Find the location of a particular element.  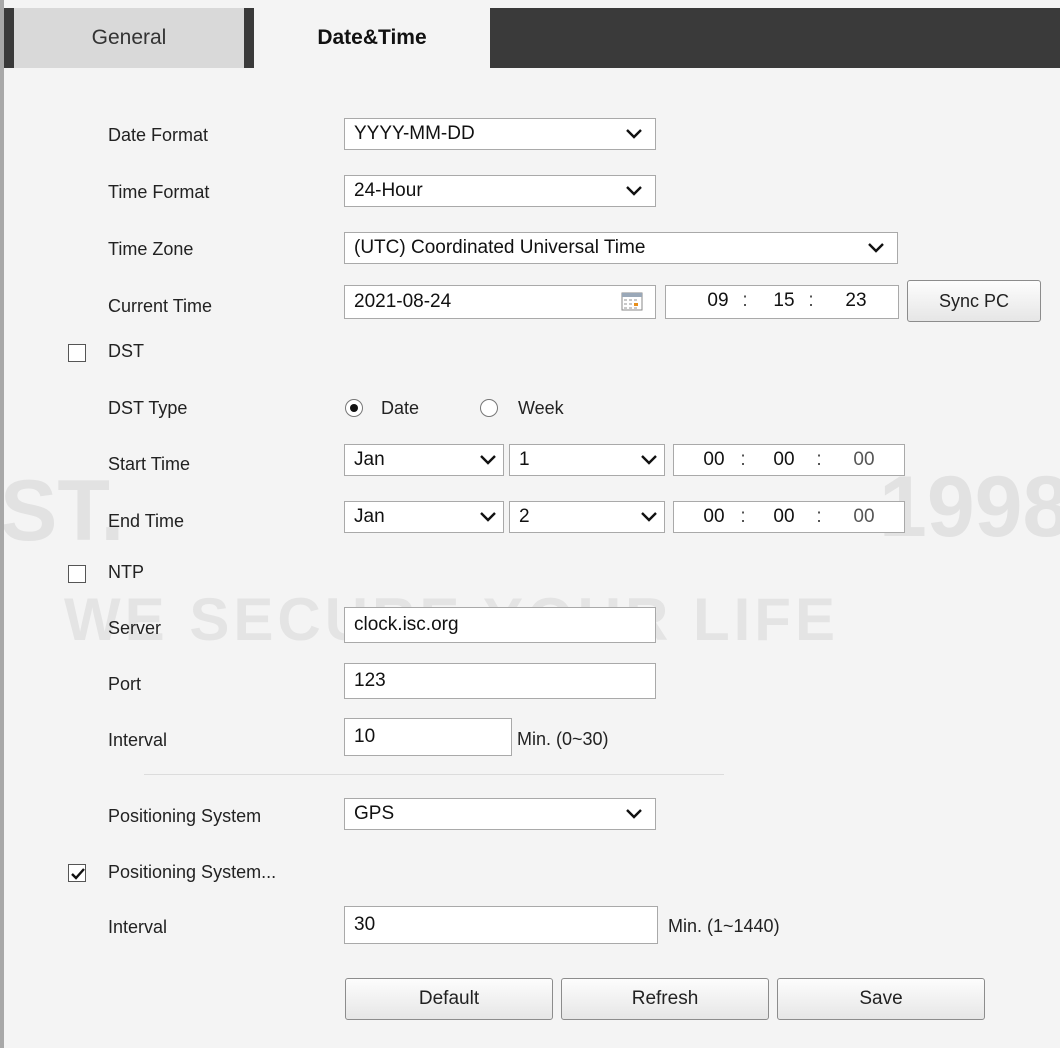

end-time-minute: 00 is located at coordinates (784, 516).